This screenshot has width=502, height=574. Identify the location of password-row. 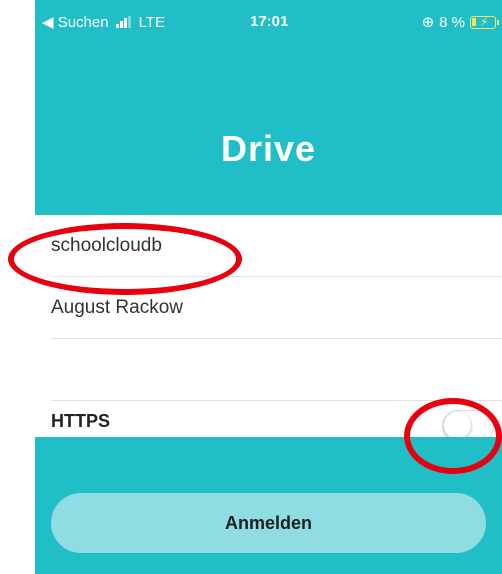
(276, 370).